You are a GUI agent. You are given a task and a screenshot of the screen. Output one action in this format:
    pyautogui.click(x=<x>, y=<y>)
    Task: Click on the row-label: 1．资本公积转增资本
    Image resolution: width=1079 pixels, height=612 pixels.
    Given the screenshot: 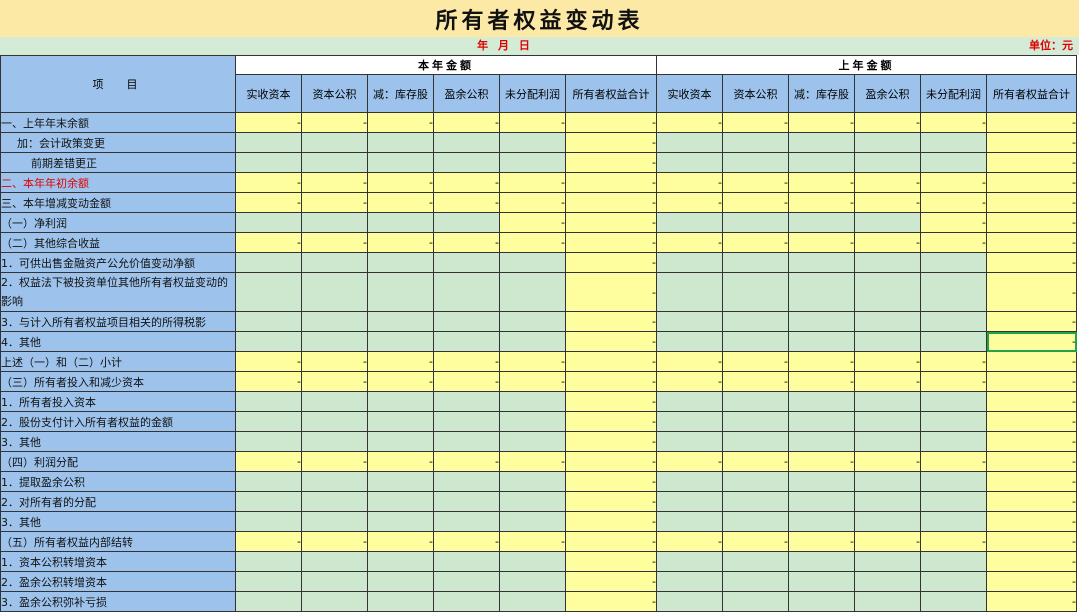 What is the action you would take?
    pyautogui.click(x=118, y=561)
    